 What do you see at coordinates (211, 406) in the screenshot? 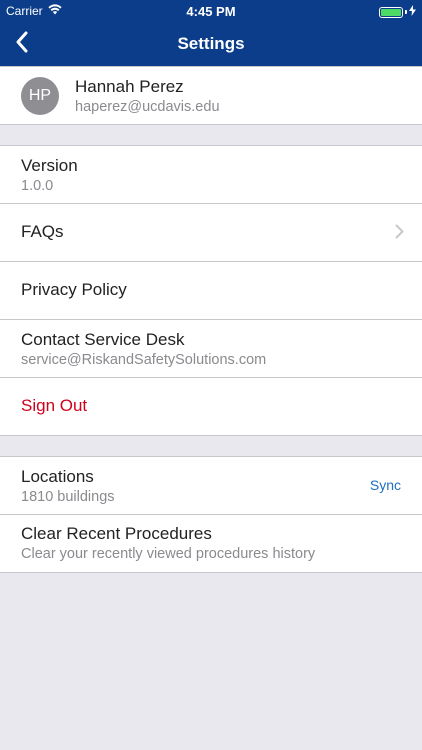
I see `sign-out-row: Sign Out` at bounding box center [211, 406].